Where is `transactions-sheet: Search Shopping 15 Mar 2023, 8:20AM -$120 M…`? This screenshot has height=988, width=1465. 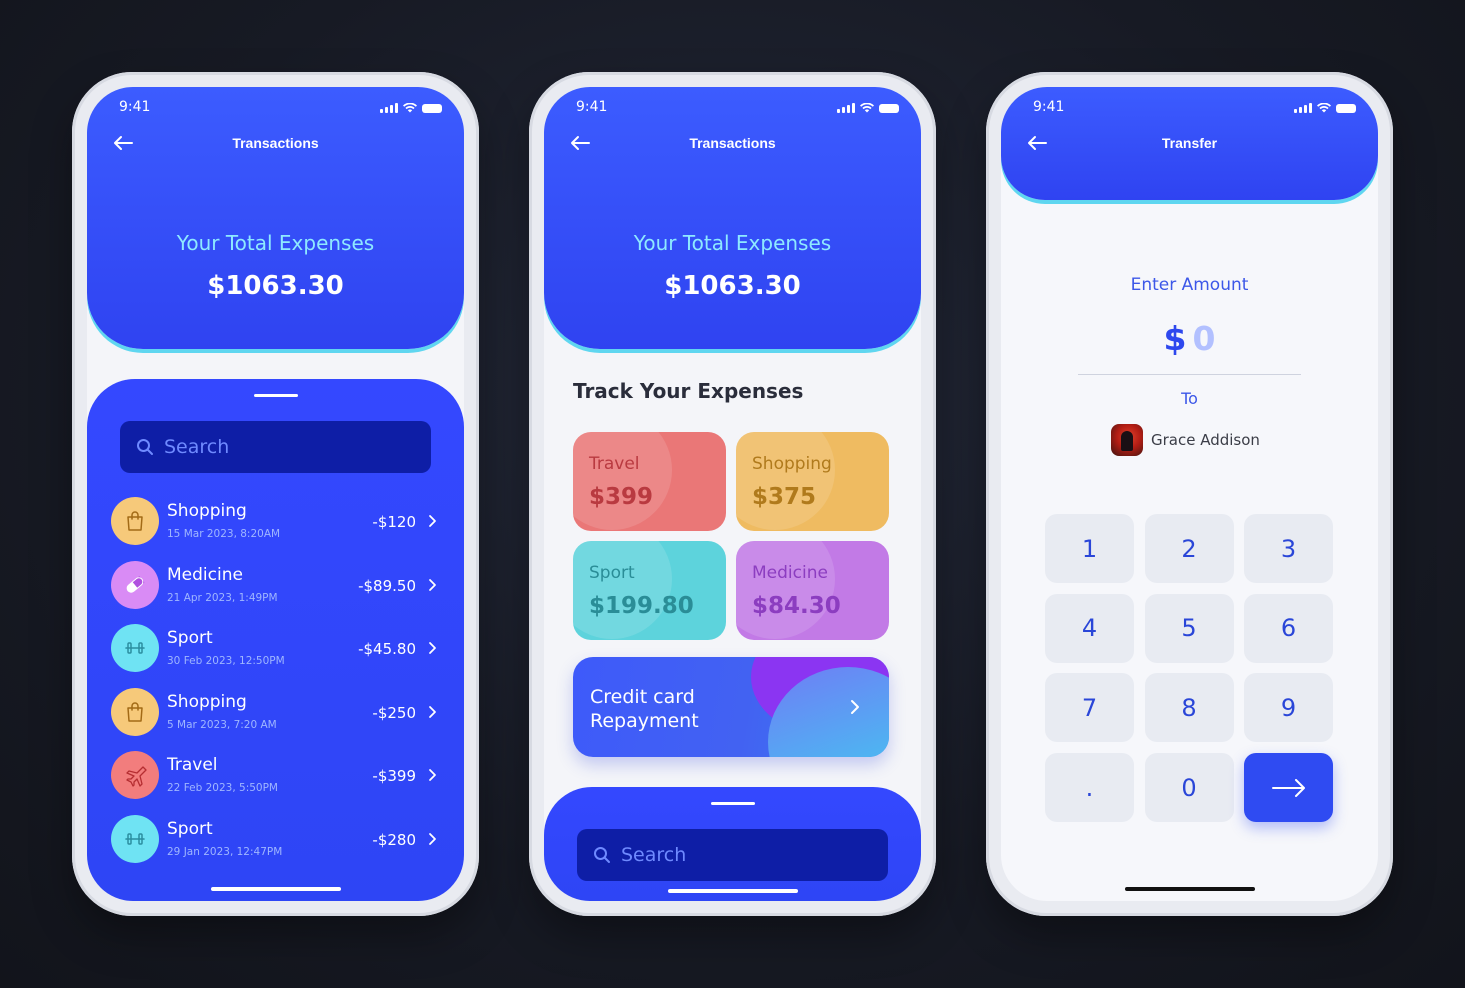
transactions-sheet: Search Shopping 15 Mar 2023, 8:20AM -$120 M… is located at coordinates (275, 640).